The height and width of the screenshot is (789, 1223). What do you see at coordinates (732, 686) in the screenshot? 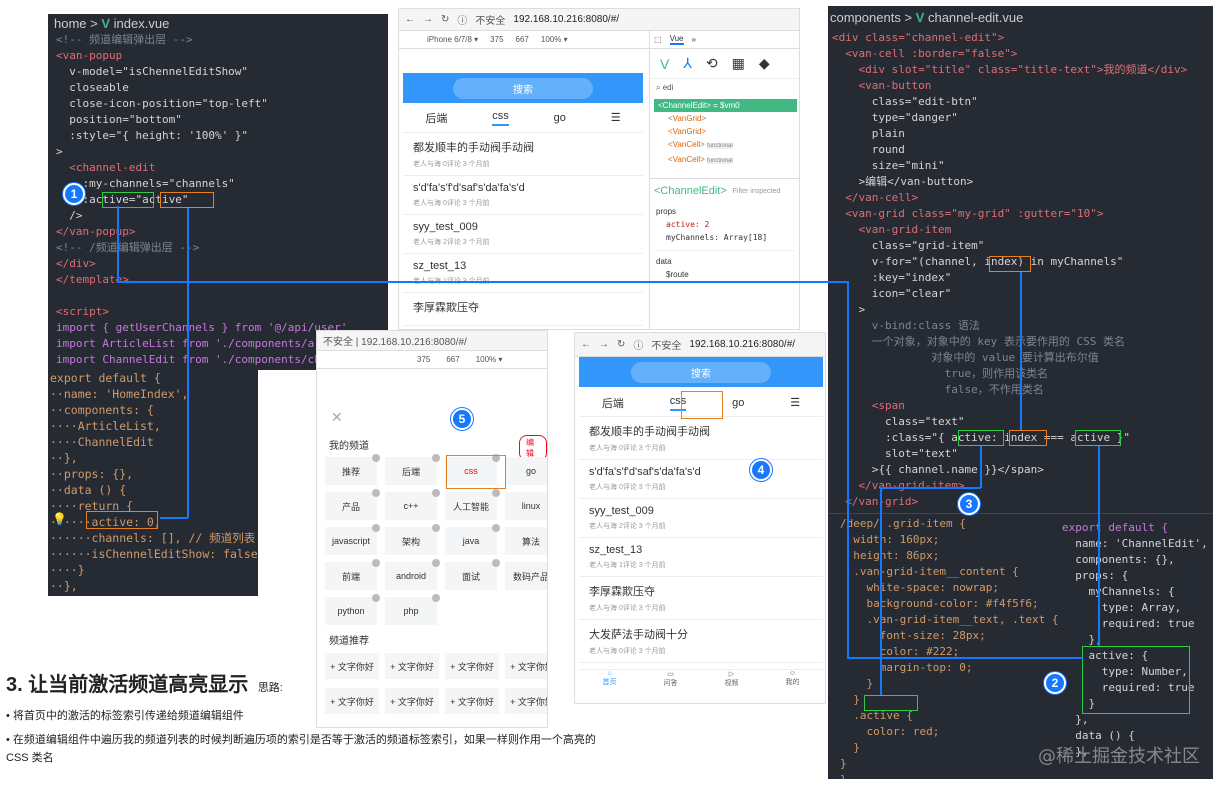
I see `tabbar-video: ▷ 视频` at bounding box center [732, 686].